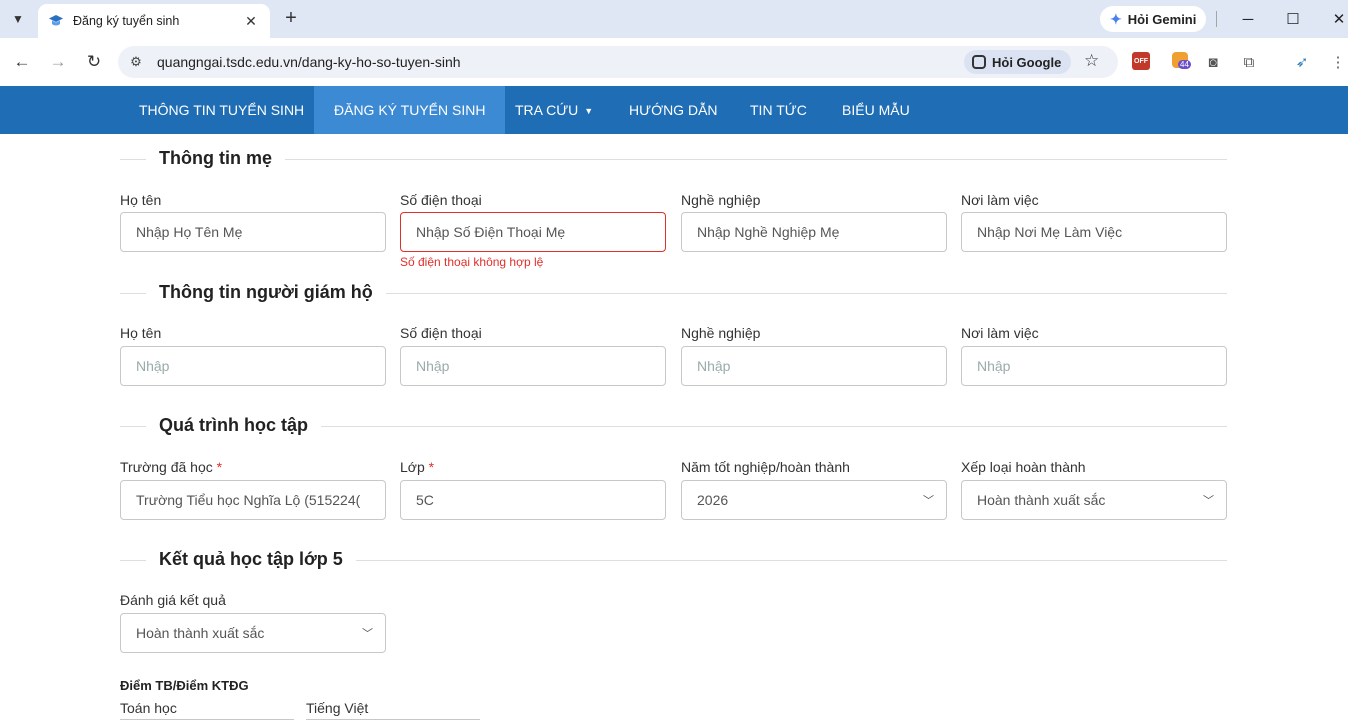  I want to click on section-guardian: Thông tin người giám hộ, so click(673, 292).